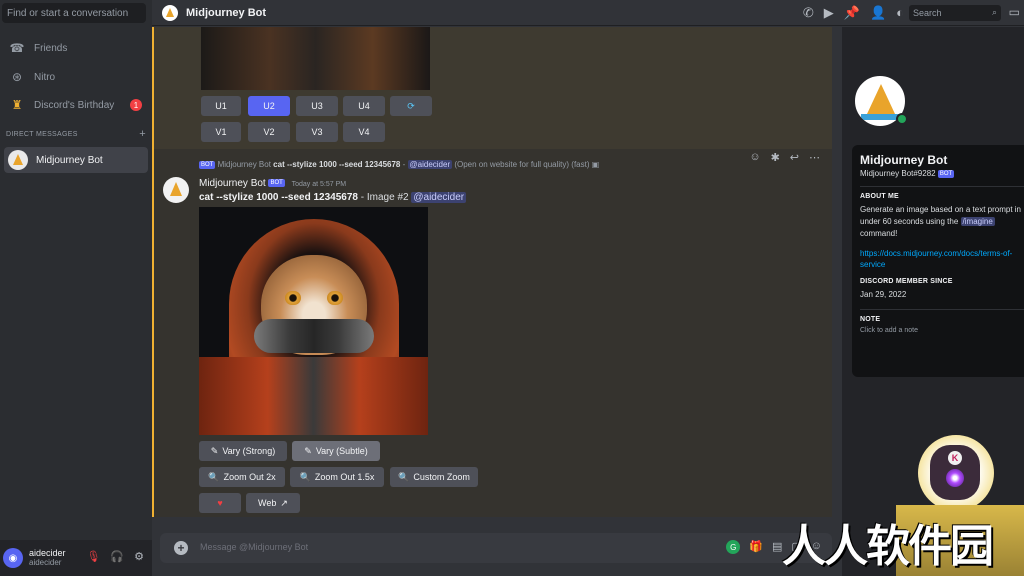 This screenshot has height=576, width=1024. I want to click on sidebar-item-label: Discord's Birthday, so click(74, 105).